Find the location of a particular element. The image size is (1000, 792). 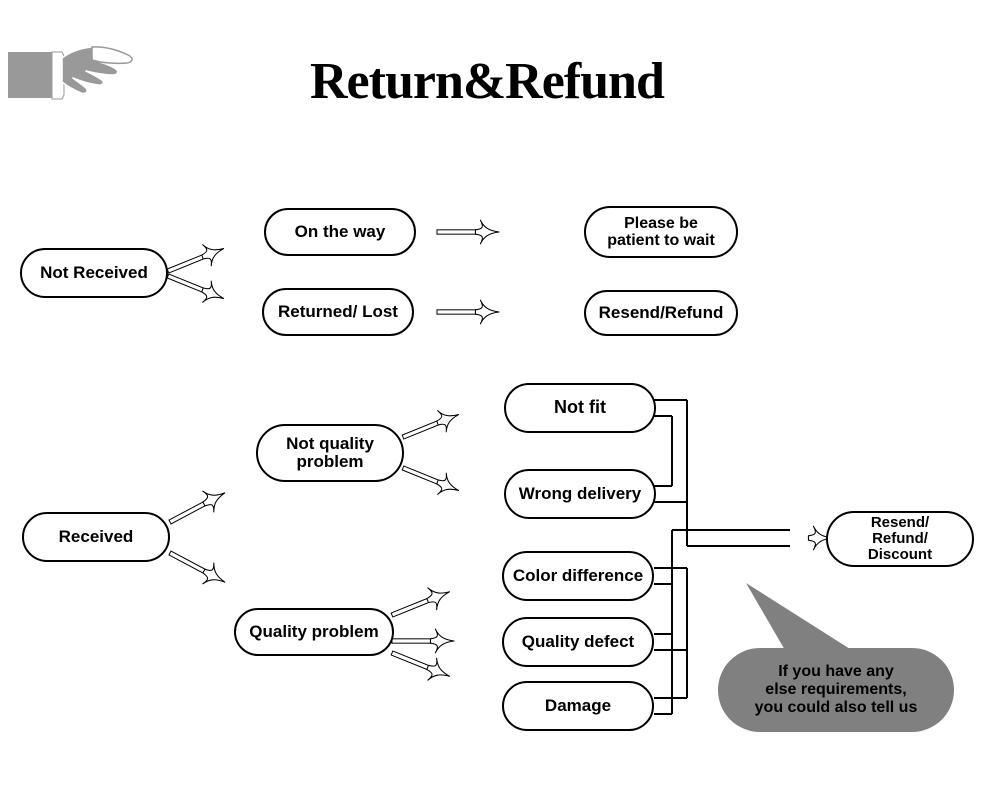

arrow-not-received-to-returned-lost is located at coordinates (196, 287).